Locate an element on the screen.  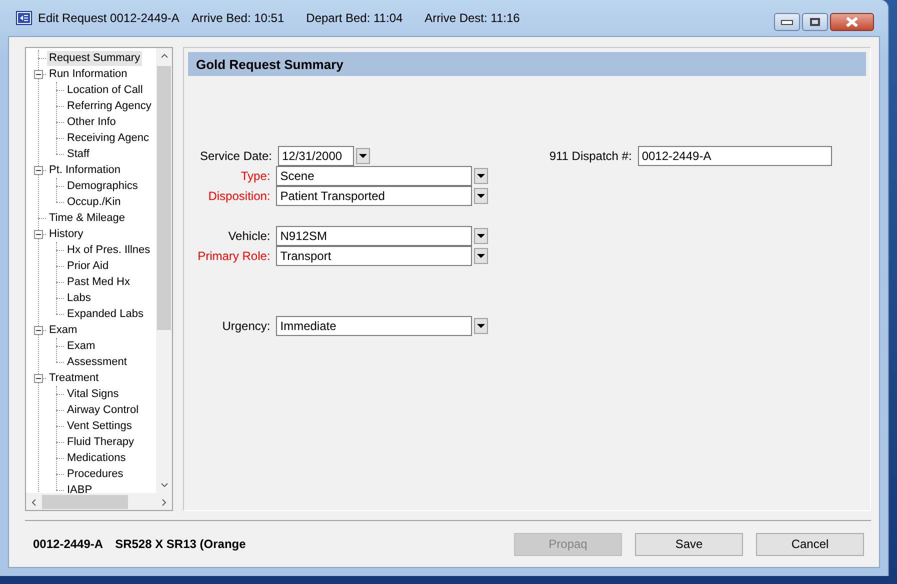
tree-item: Expanded Labs is located at coordinates (105, 314).